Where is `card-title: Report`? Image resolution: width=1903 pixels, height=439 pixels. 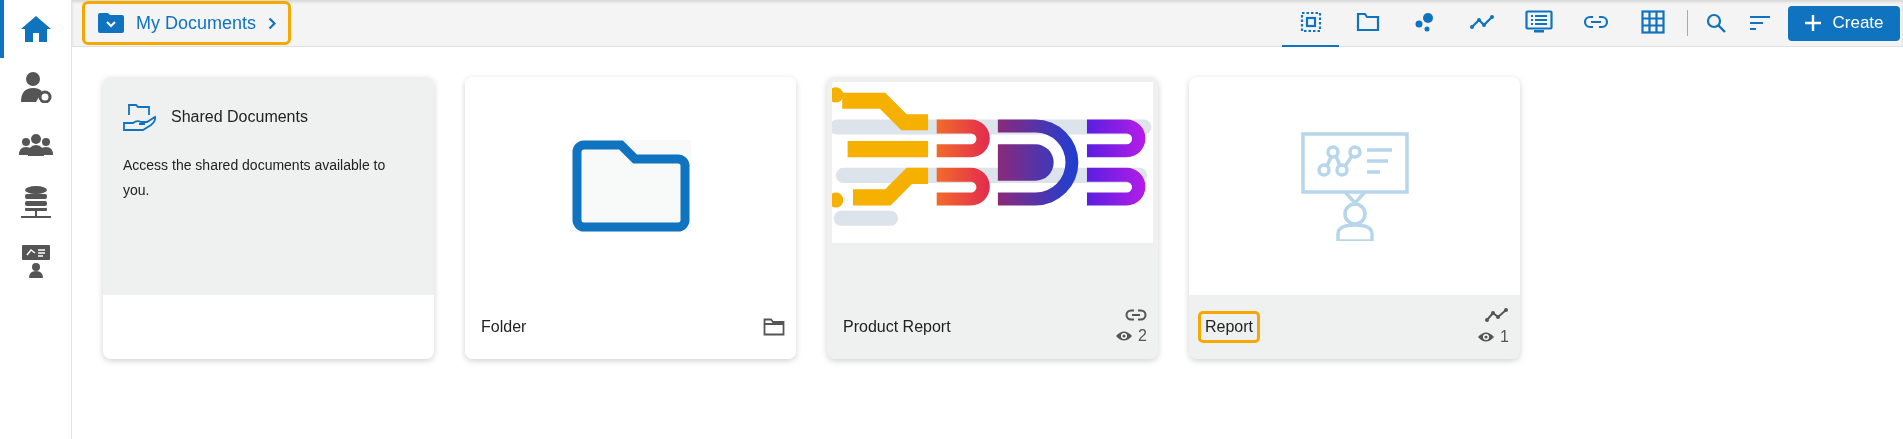
card-title: Report is located at coordinates (1229, 327).